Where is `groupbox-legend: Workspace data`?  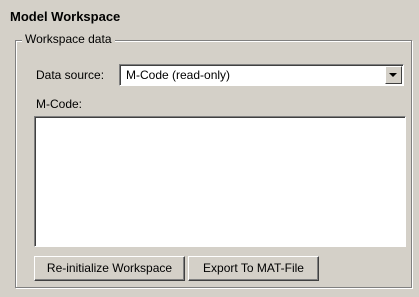
groupbox-legend: Workspace data is located at coordinates (68, 39).